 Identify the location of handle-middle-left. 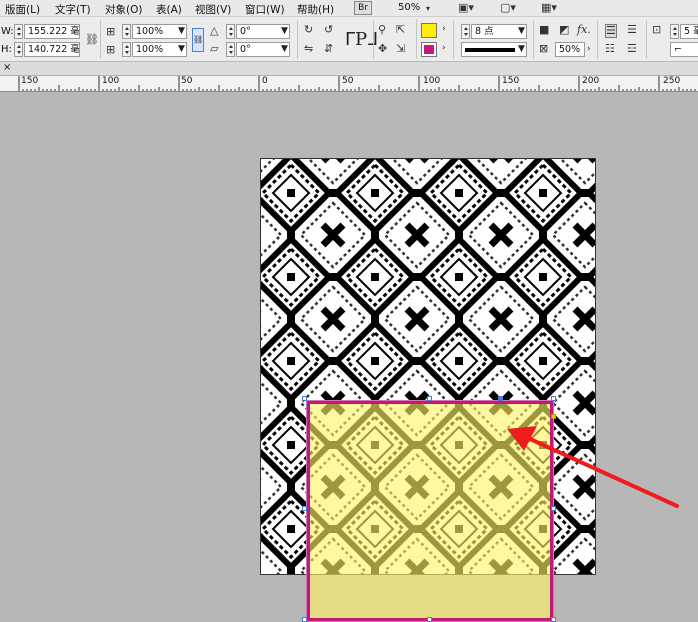
(304, 508).